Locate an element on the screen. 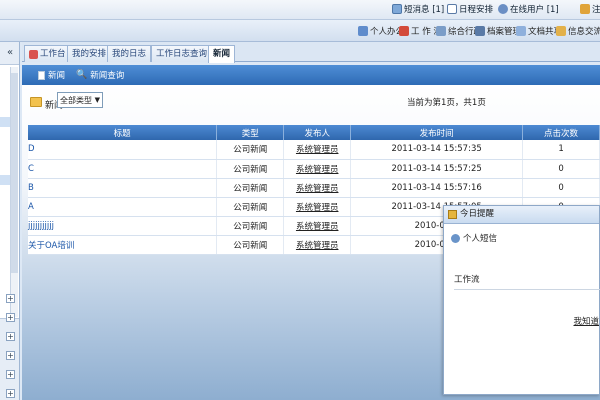 This screenshot has height=400, width=600. news-link-label: 新闻 is located at coordinates (57, 76).